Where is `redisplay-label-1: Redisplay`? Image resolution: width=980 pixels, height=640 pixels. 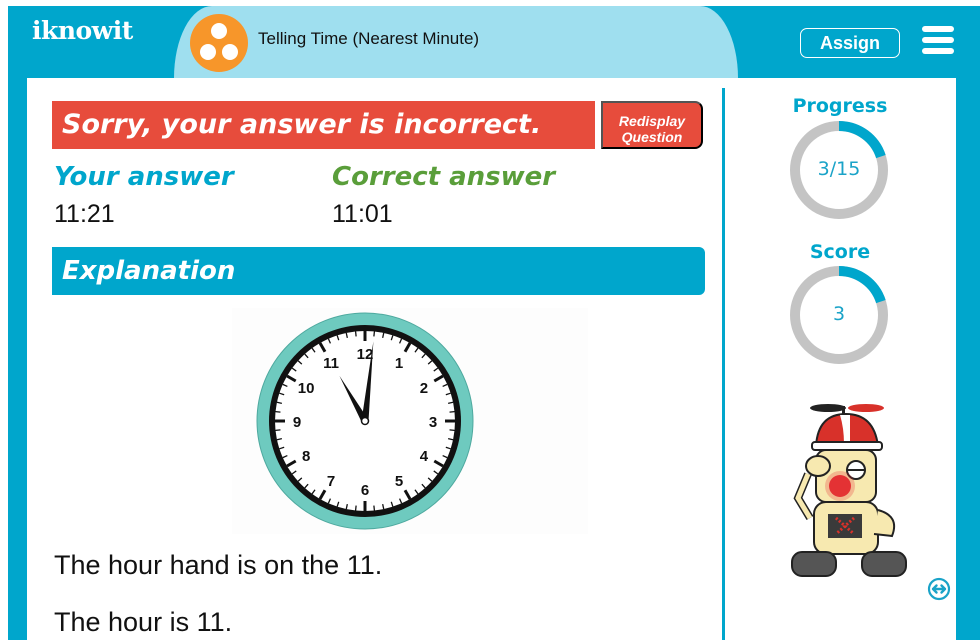
redisplay-label-1: Redisplay is located at coordinates (652, 121).